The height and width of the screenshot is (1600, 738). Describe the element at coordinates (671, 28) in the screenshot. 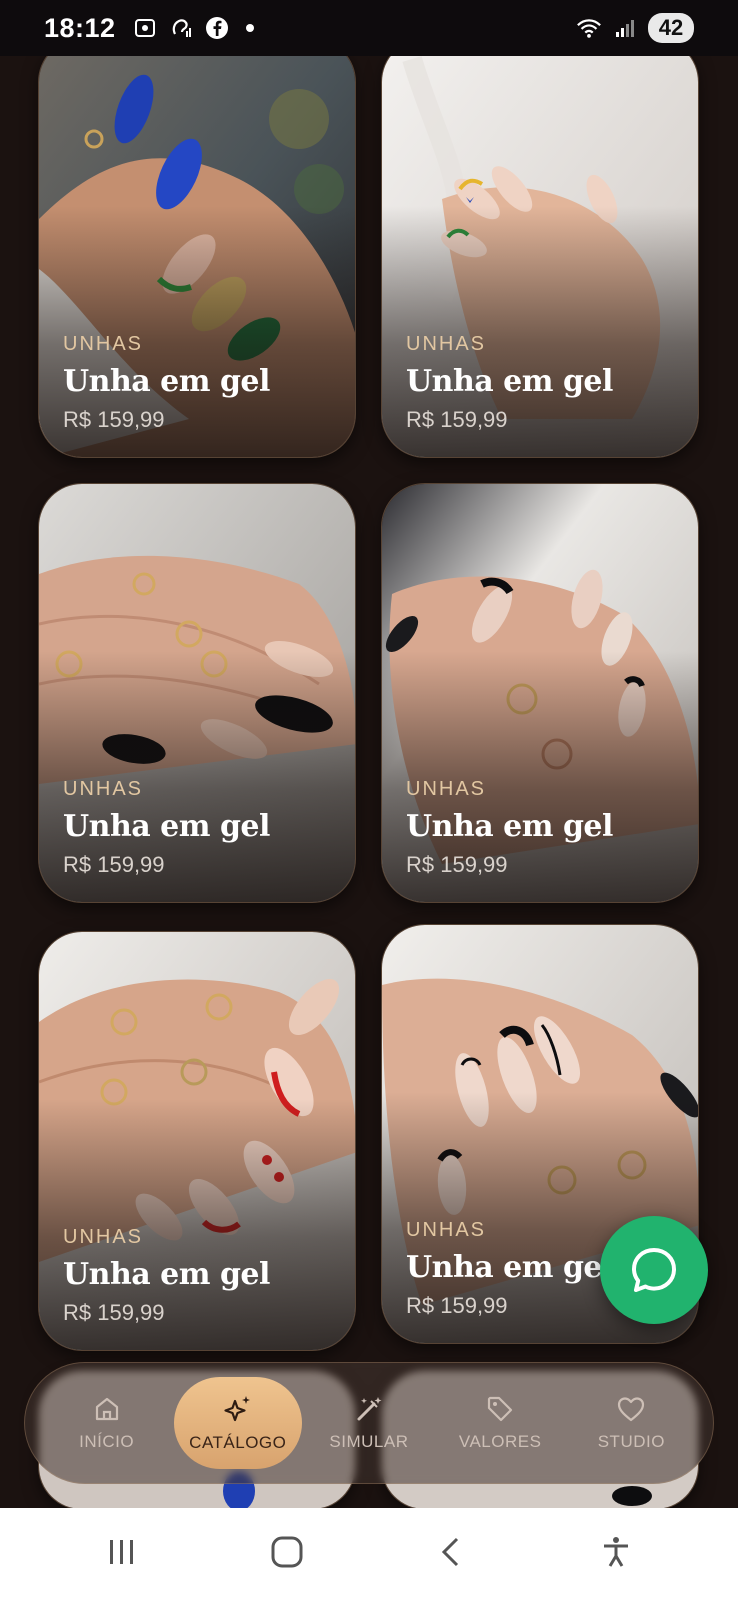

I see `battery-indicator: 42` at that location.